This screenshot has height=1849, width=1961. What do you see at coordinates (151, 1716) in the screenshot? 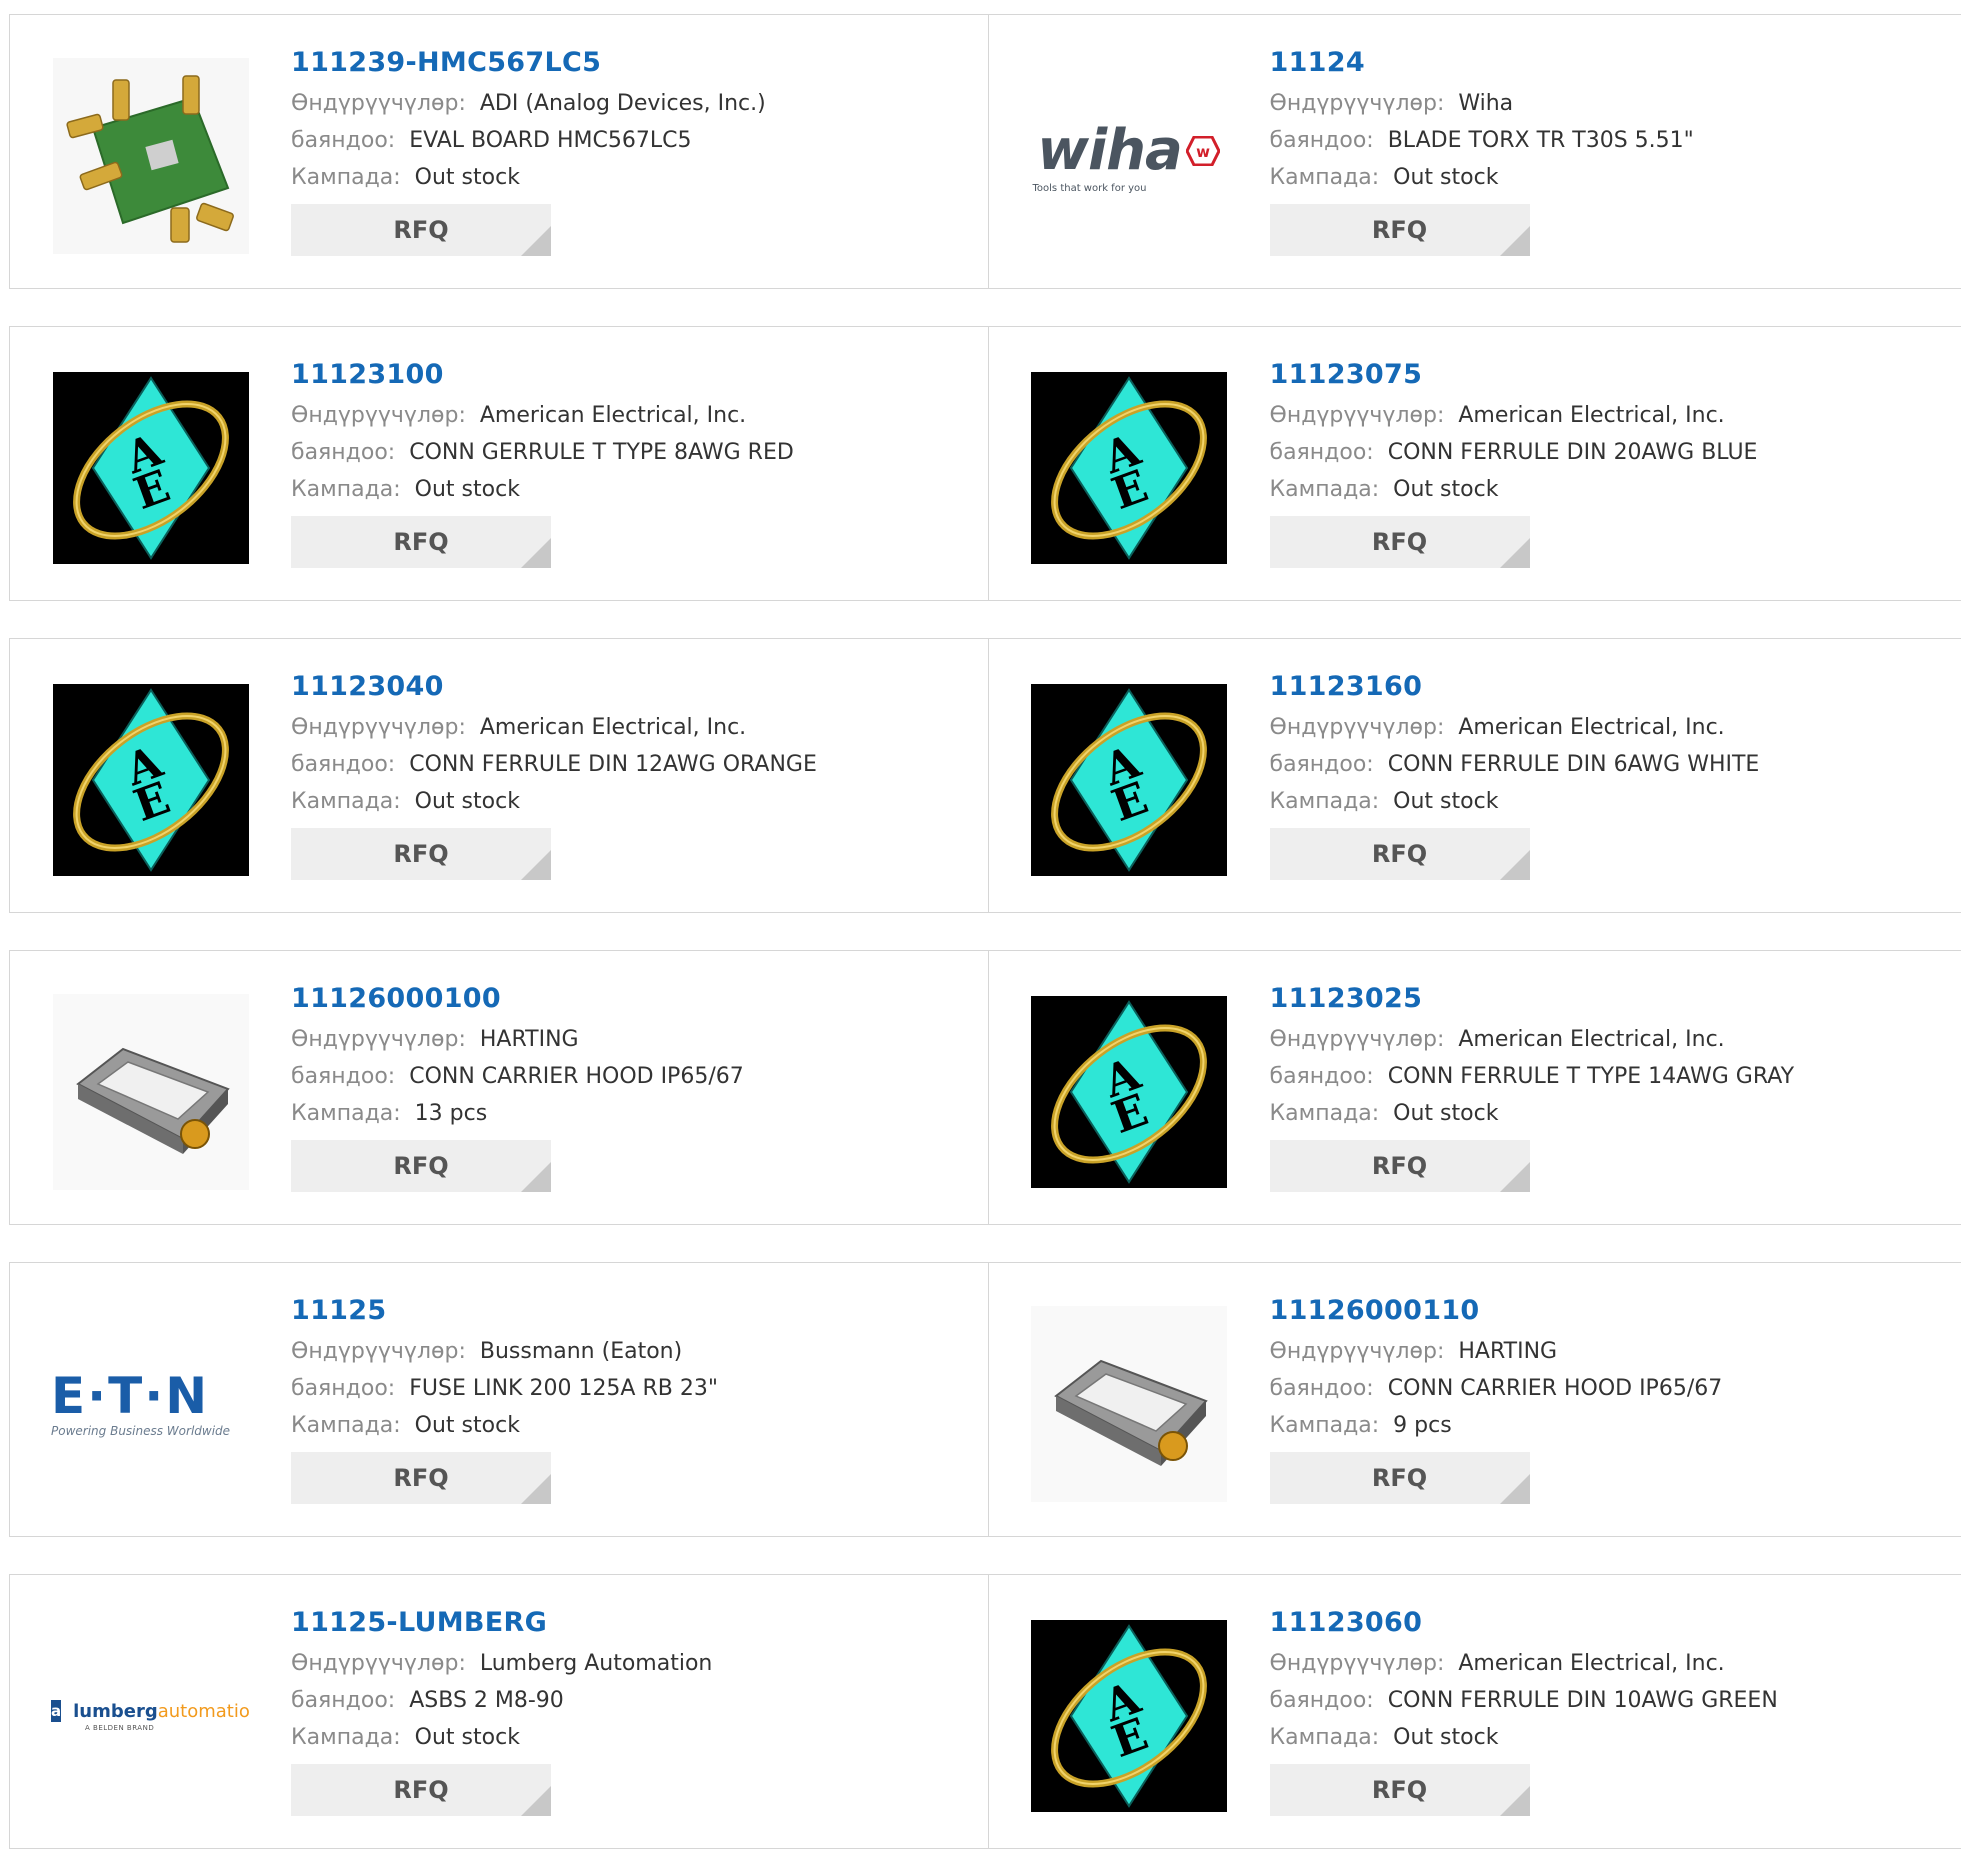
I see `product-thumbnail: a lumberg automation A BELDEN BRAND` at bounding box center [151, 1716].